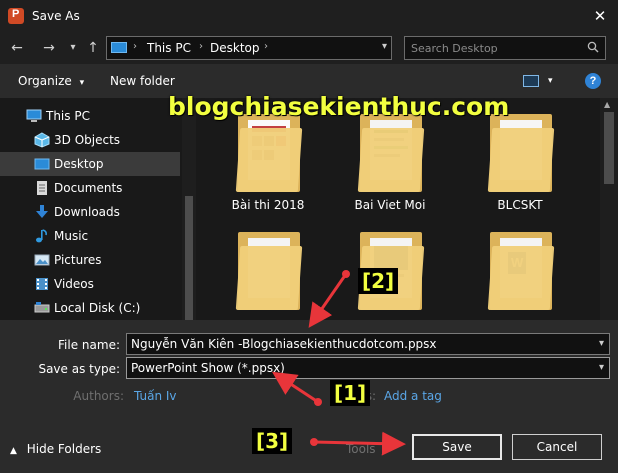  I want to click on annotation-step-3: [3], so click(272, 441).